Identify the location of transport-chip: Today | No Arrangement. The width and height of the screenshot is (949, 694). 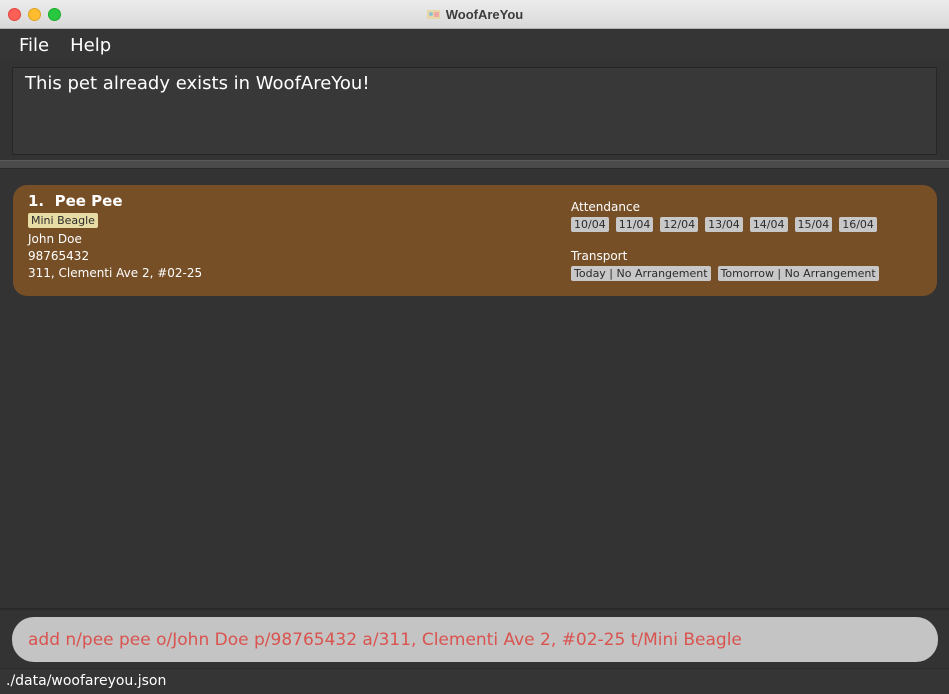
(641, 273).